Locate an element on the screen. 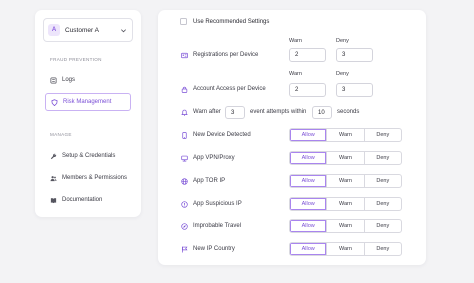  sidebar-item-label: Risk Management is located at coordinates (87, 102).